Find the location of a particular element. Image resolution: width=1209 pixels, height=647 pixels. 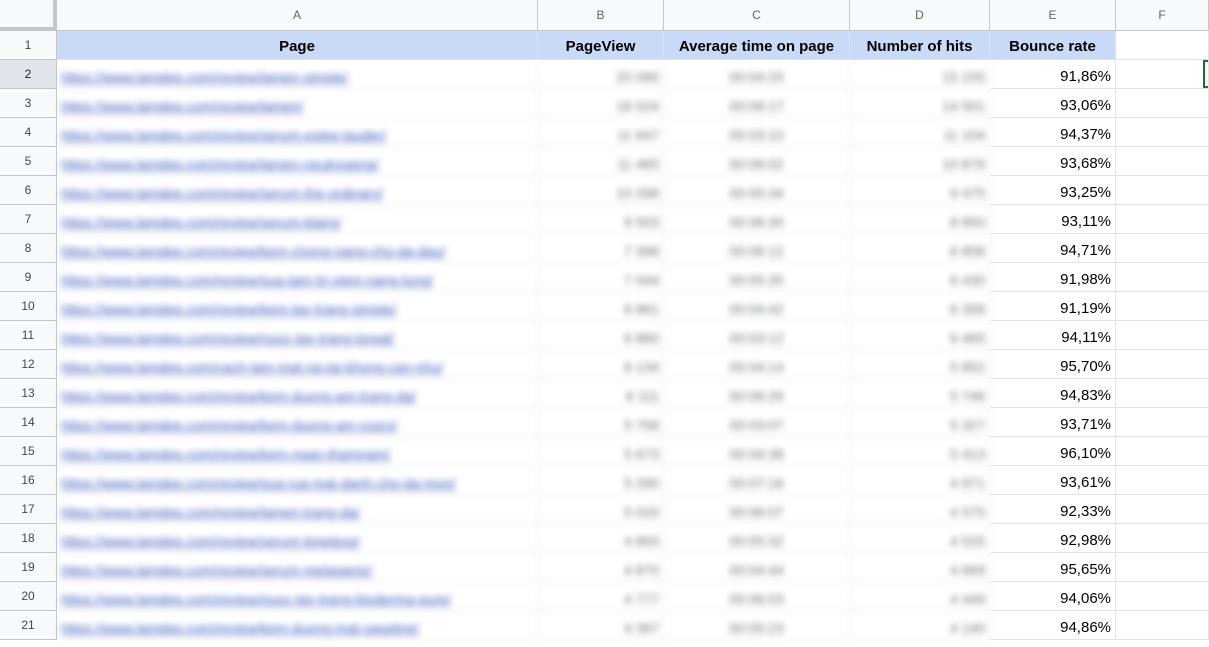

cell-hits: 11 104 is located at coordinates (920, 132).